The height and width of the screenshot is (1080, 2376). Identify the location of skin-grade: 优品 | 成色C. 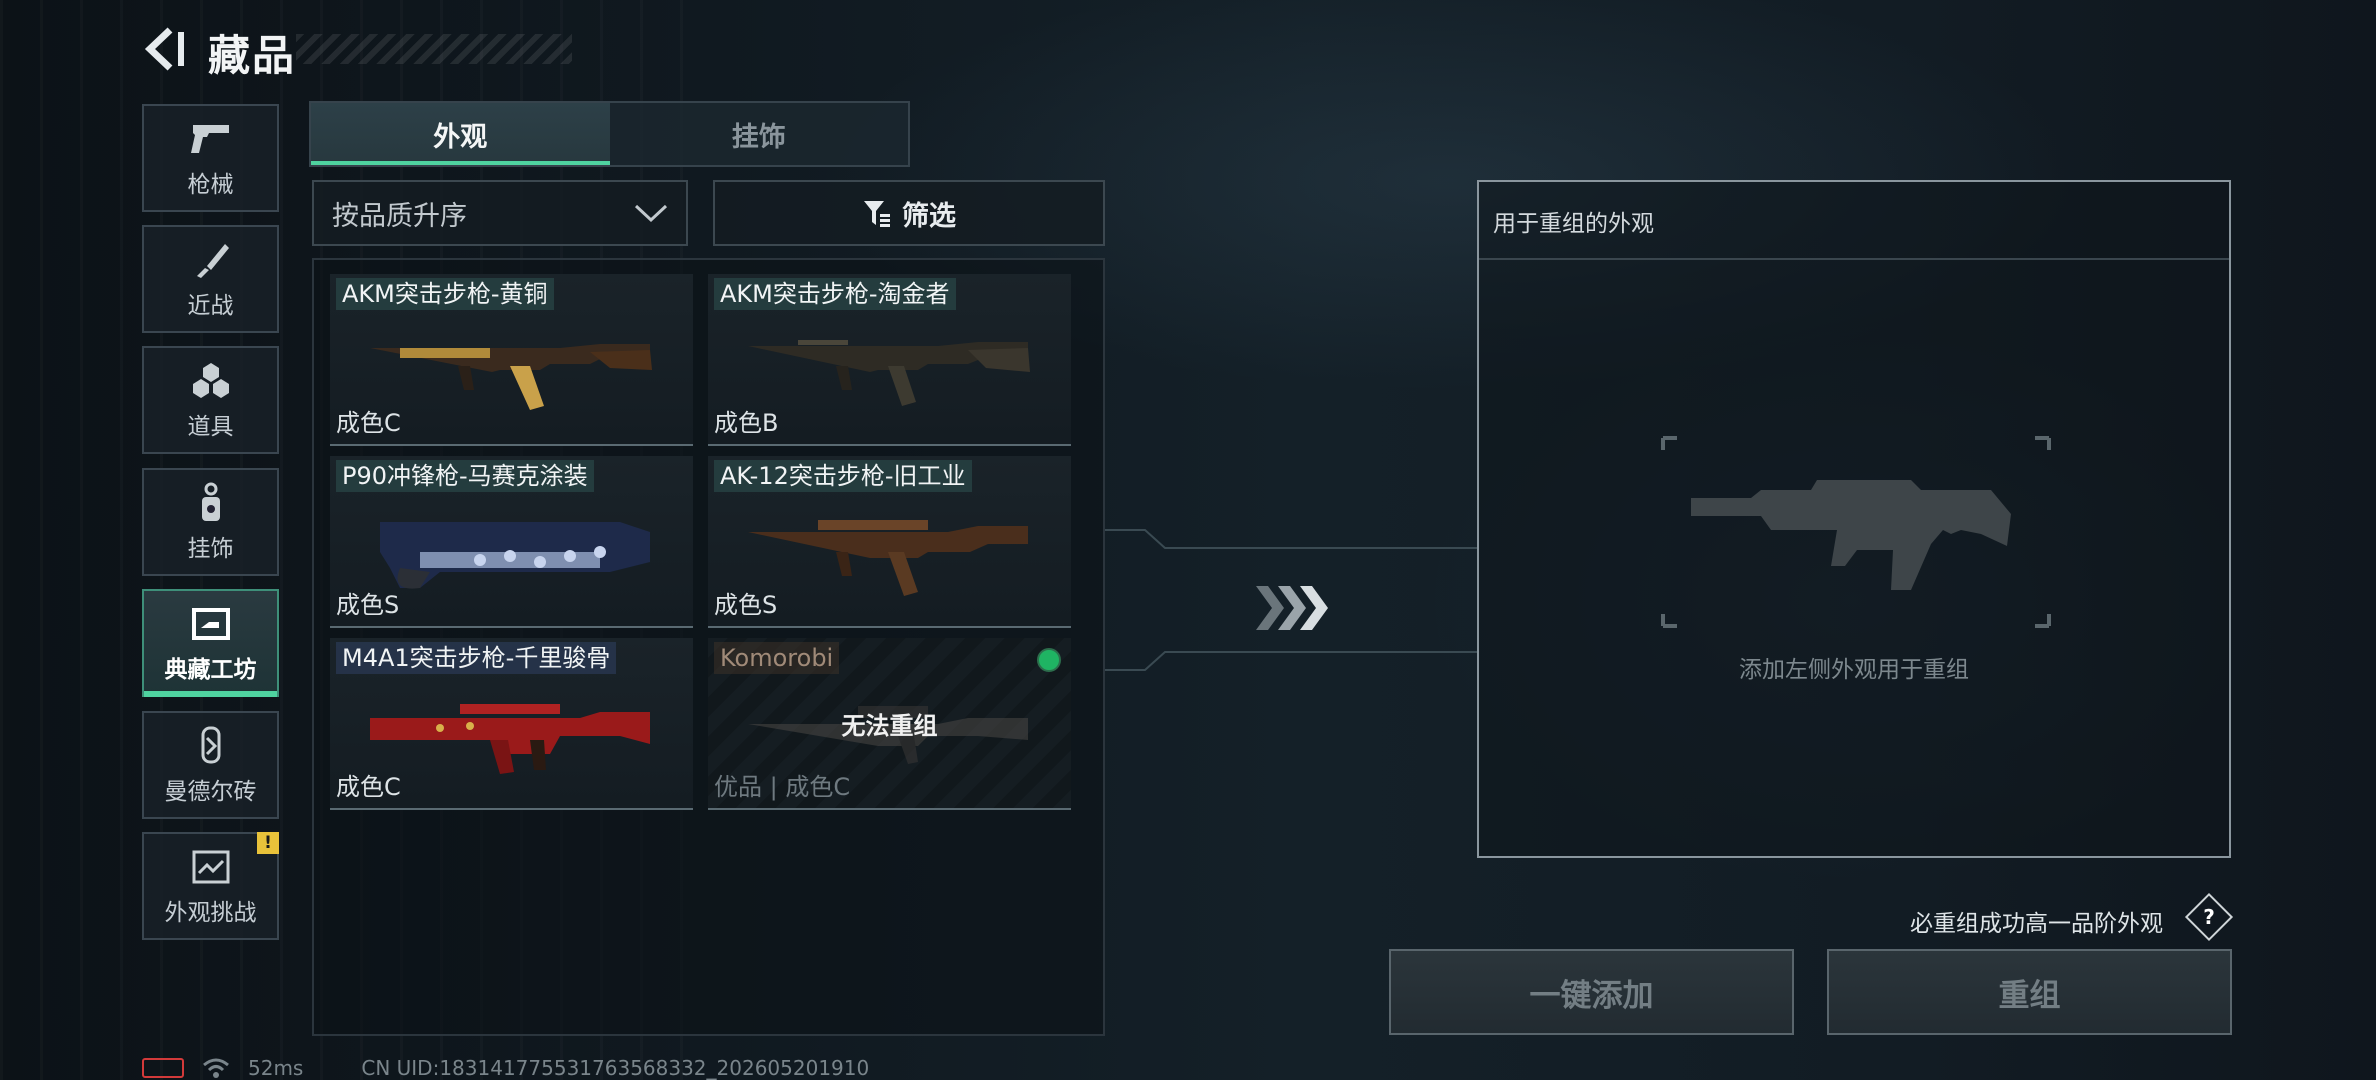
(782, 787).